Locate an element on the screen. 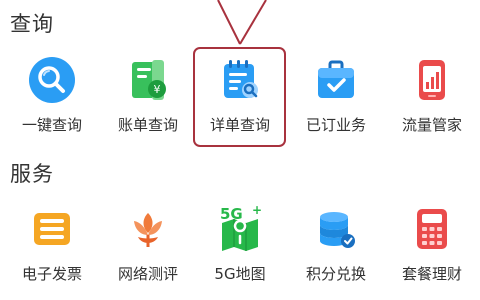 The height and width of the screenshot is (300, 480). tile-label: 账单查询 is located at coordinates (147, 125).